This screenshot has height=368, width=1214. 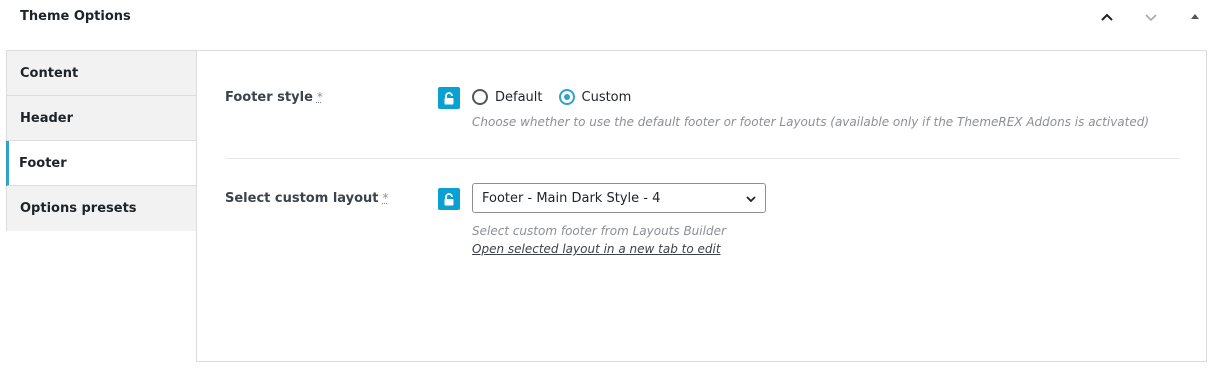 I want to click on tab-label: Content, so click(x=49, y=73).